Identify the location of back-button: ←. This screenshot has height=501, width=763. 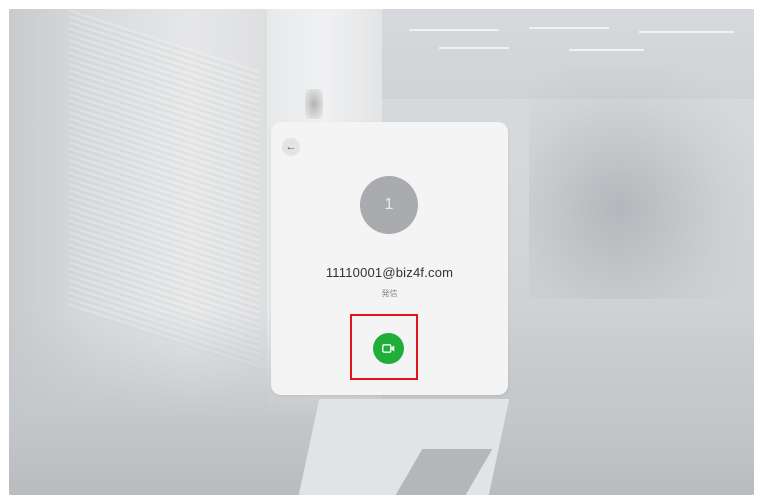
(291, 147).